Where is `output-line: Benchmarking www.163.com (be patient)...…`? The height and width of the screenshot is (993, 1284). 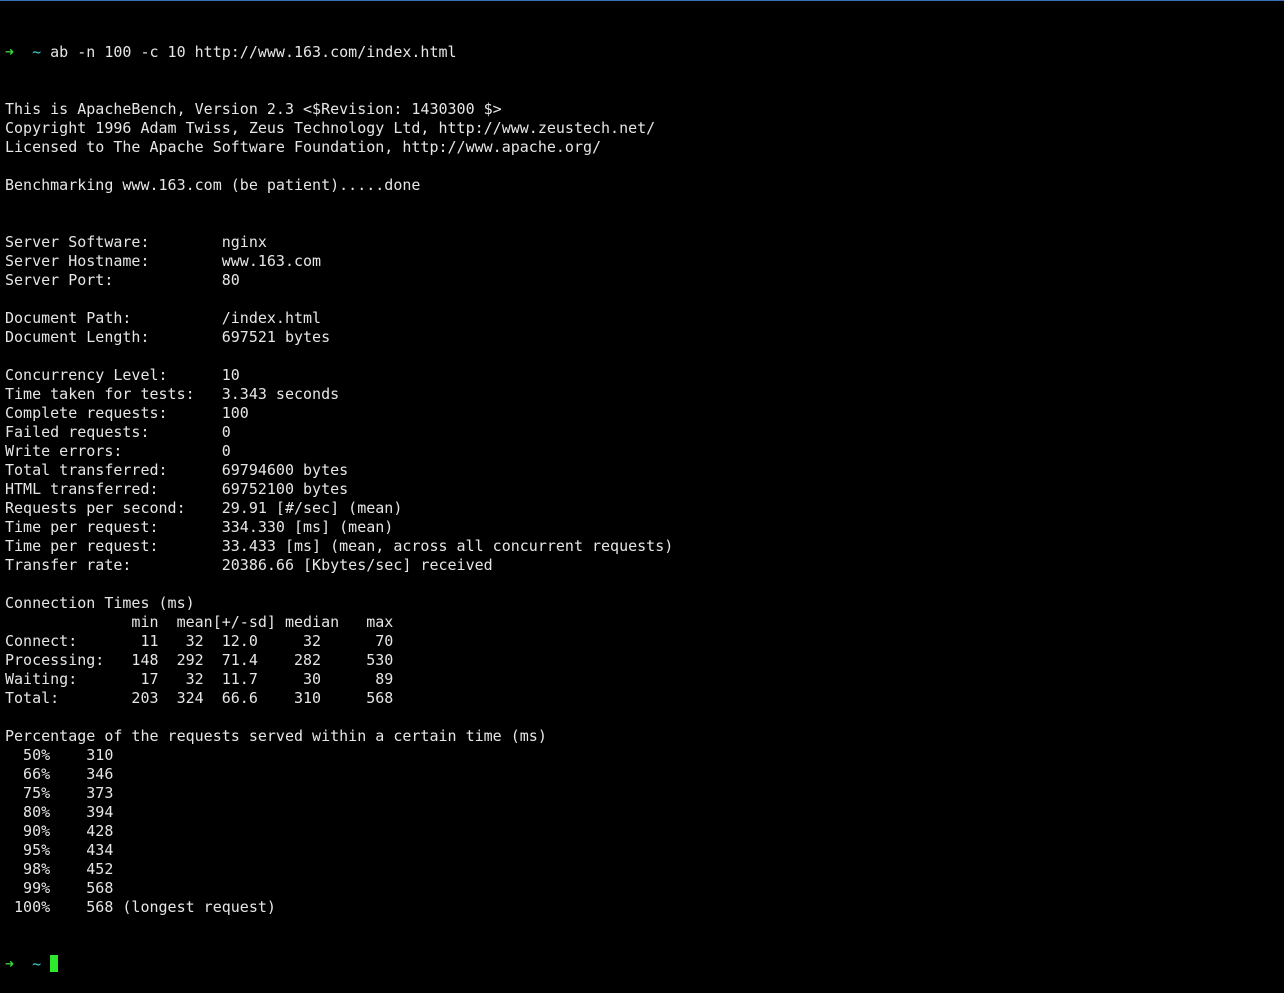
output-line: Benchmarking www.163.com (be patient)...… is located at coordinates (213, 185).